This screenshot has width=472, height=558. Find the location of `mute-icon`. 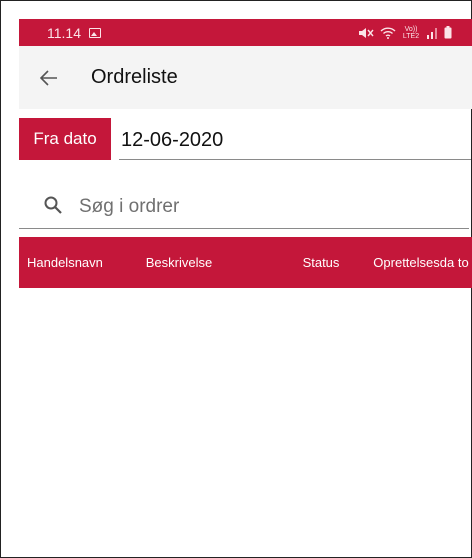

mute-icon is located at coordinates (366, 33).